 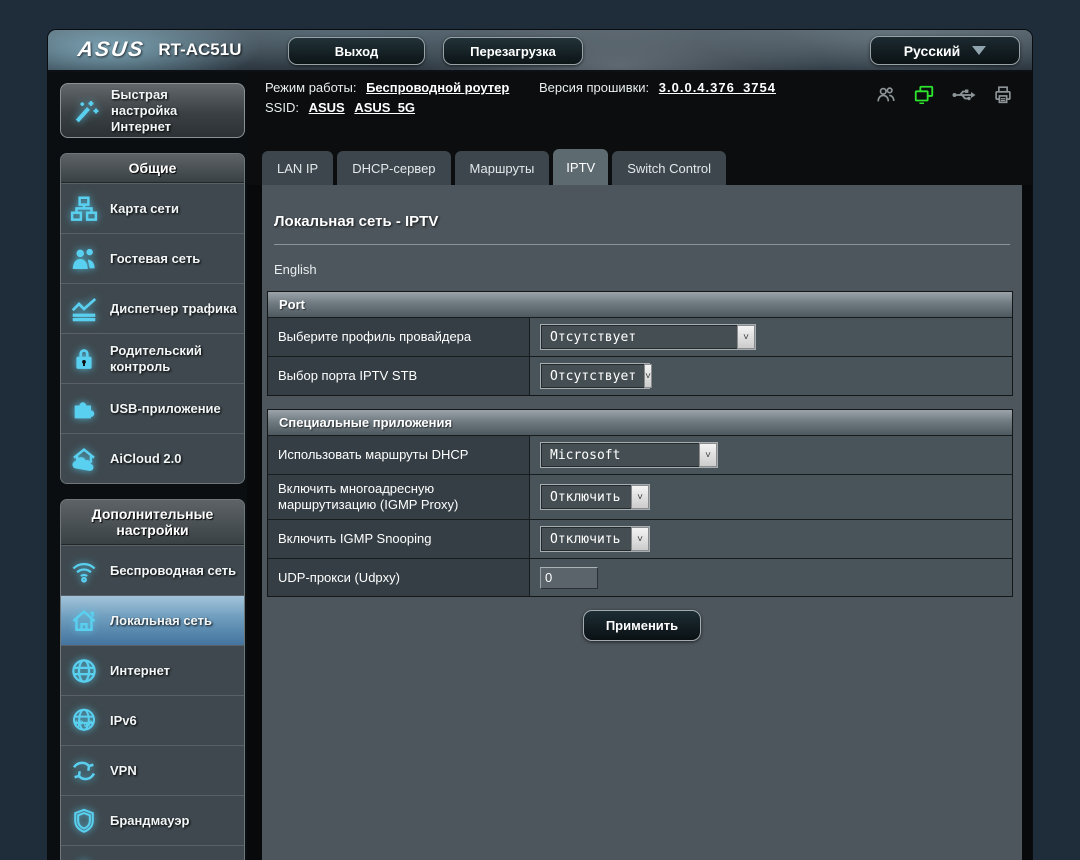 What do you see at coordinates (586, 497) in the screenshot?
I see `select-value: Отключить` at bounding box center [586, 497].